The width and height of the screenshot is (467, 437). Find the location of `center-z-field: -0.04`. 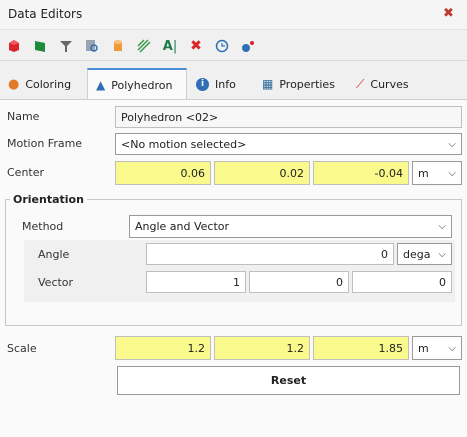

center-z-field: -0.04 is located at coordinates (361, 173).